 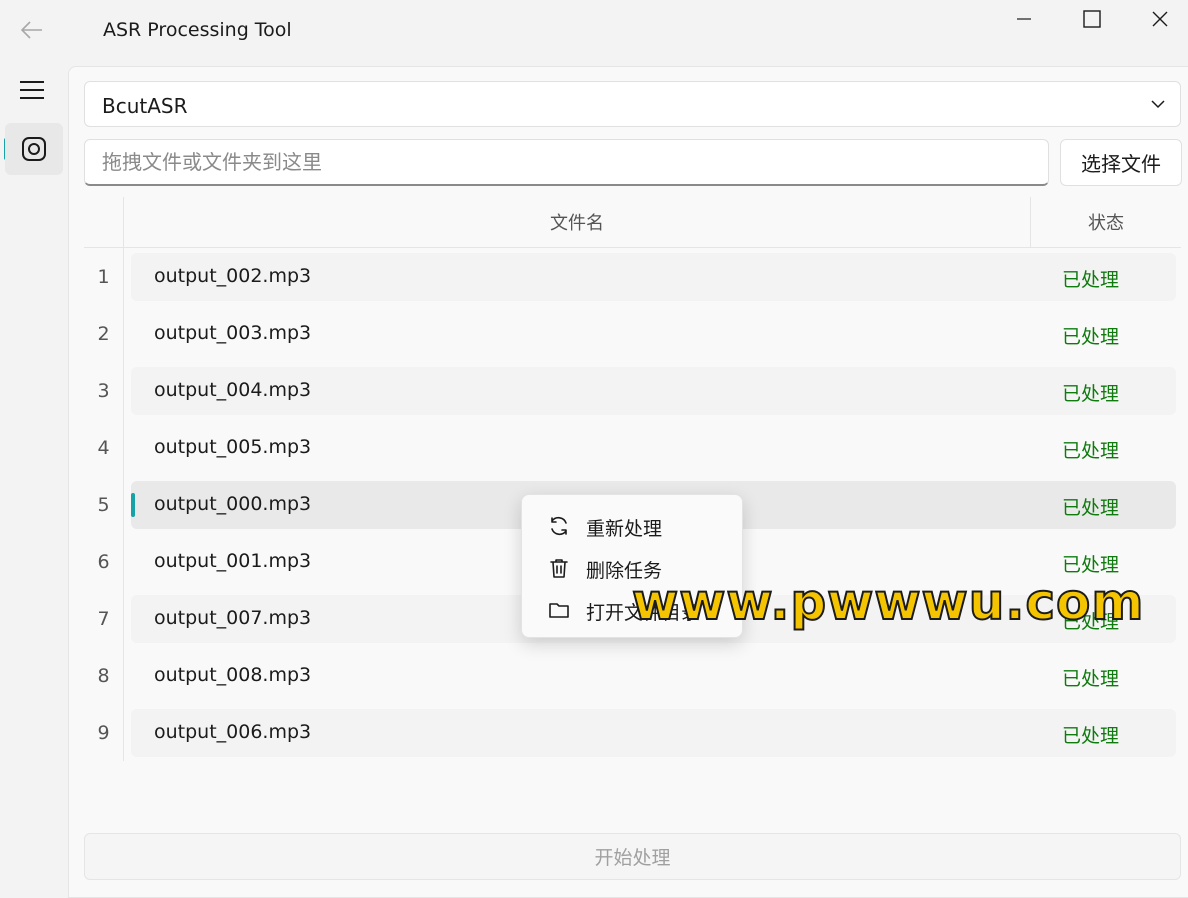 What do you see at coordinates (1160, 19) in the screenshot?
I see `close-icon` at bounding box center [1160, 19].